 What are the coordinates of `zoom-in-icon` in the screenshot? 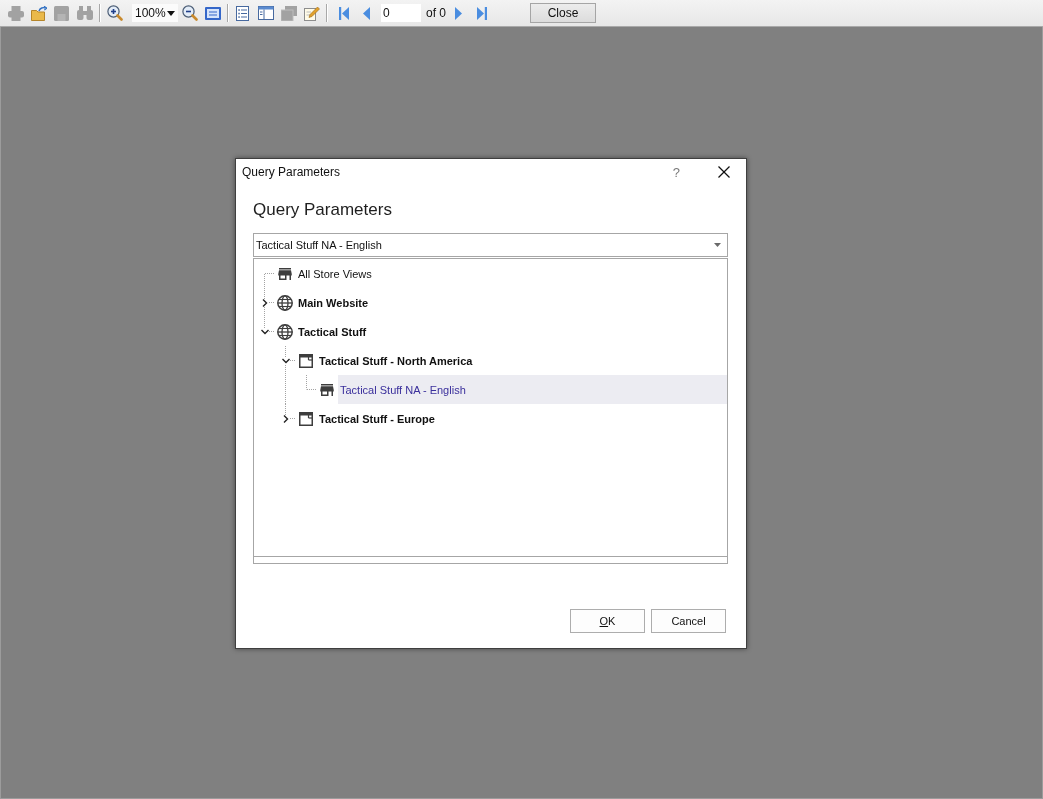 It's located at (114, 13).